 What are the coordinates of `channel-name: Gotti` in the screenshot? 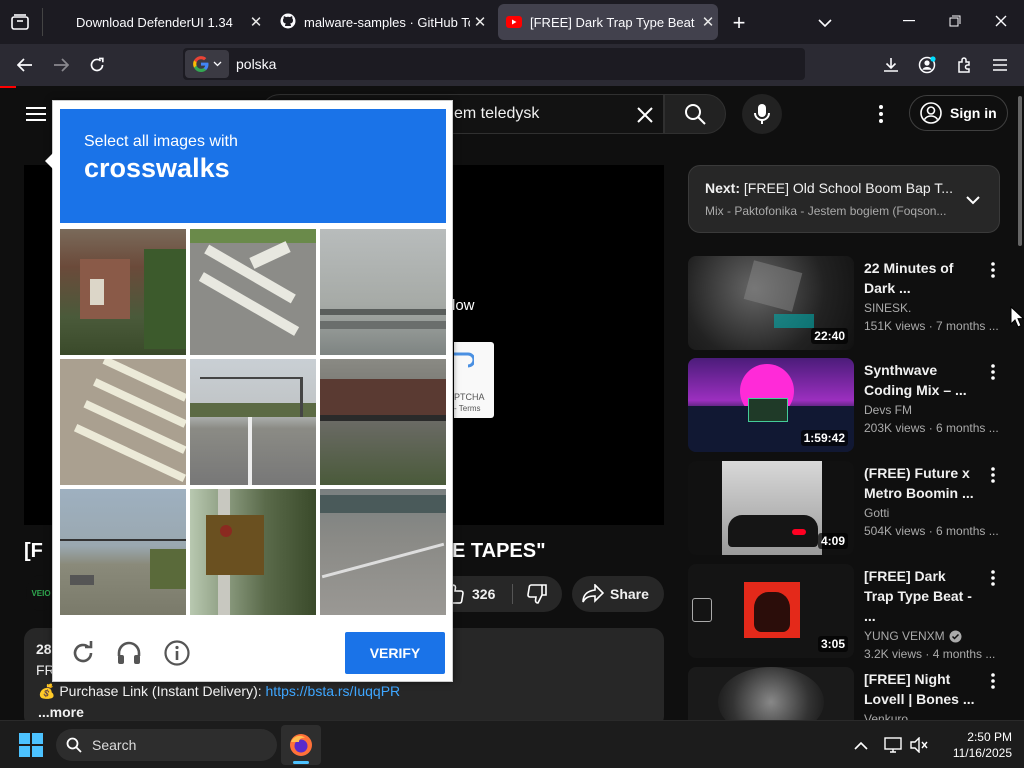 It's located at (877, 513).